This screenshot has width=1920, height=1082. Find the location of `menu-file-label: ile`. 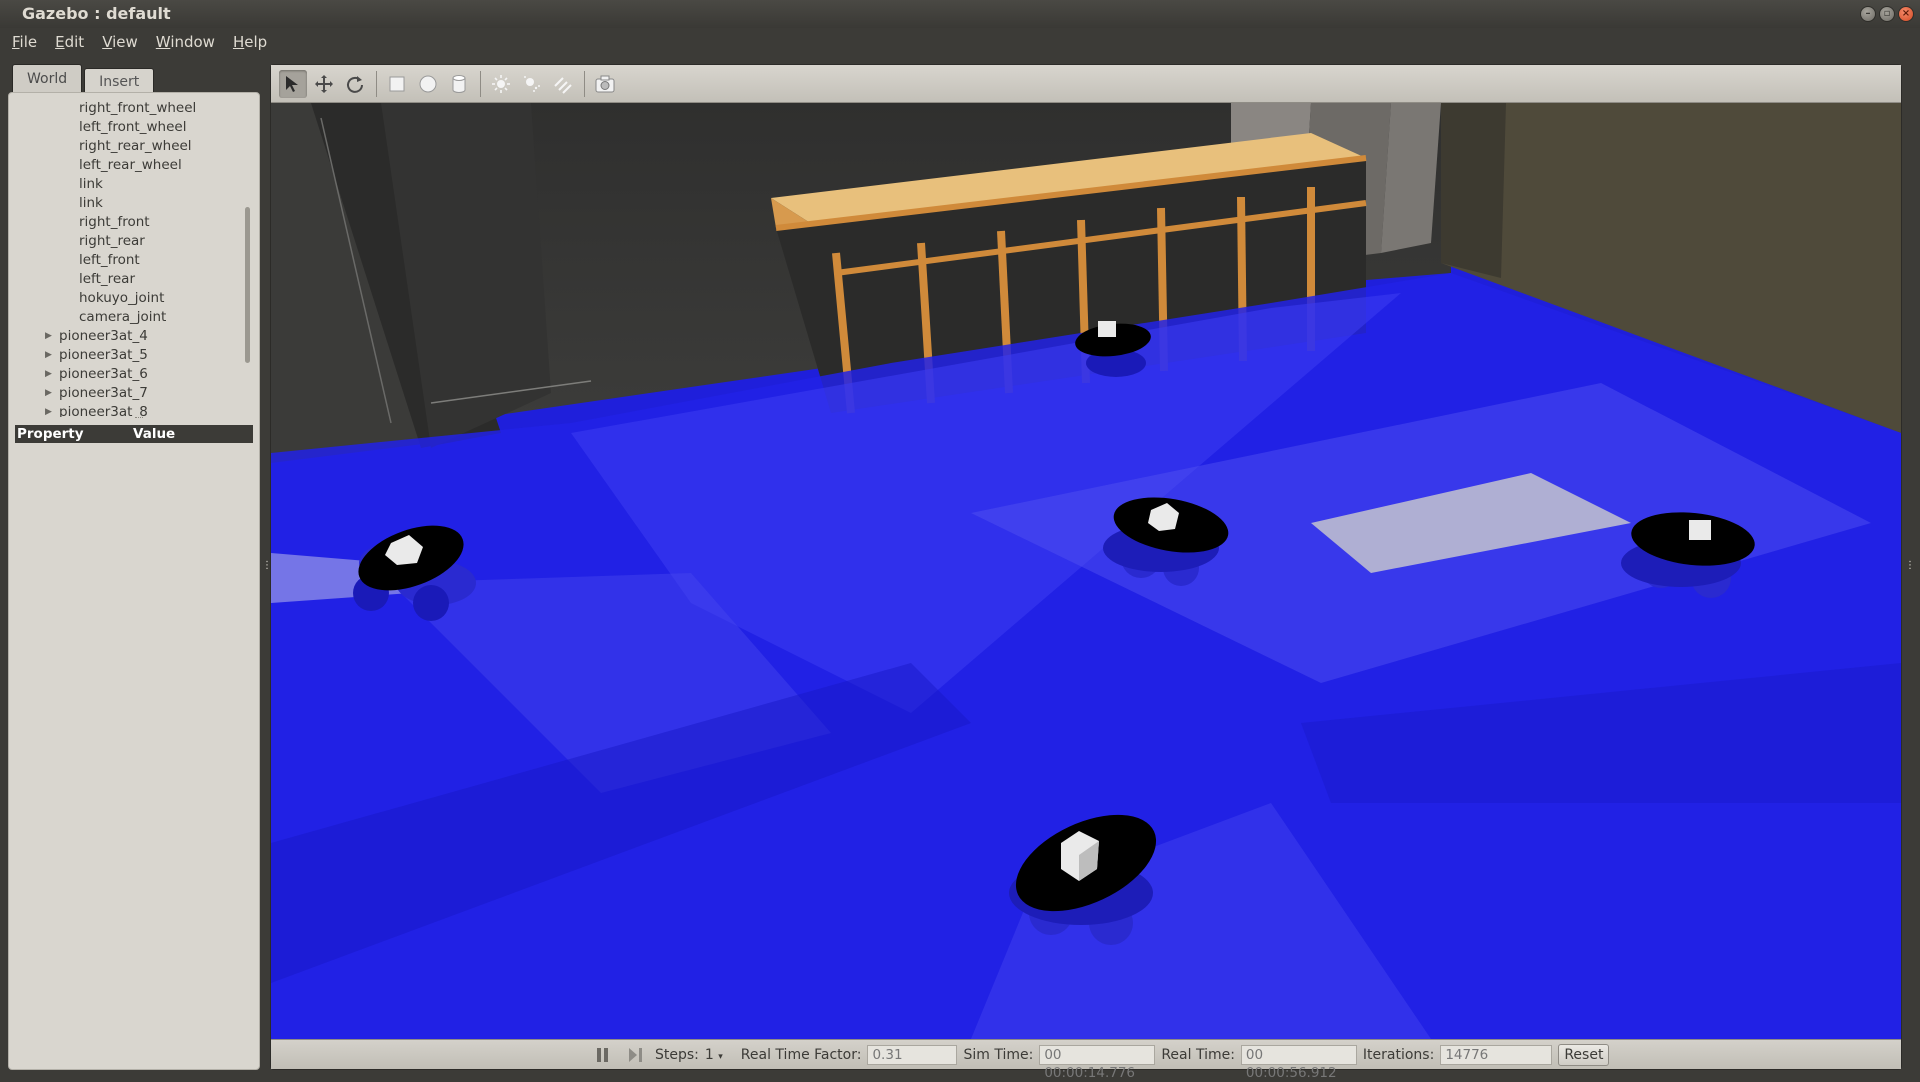

menu-file-label: ile is located at coordinates (28, 42).